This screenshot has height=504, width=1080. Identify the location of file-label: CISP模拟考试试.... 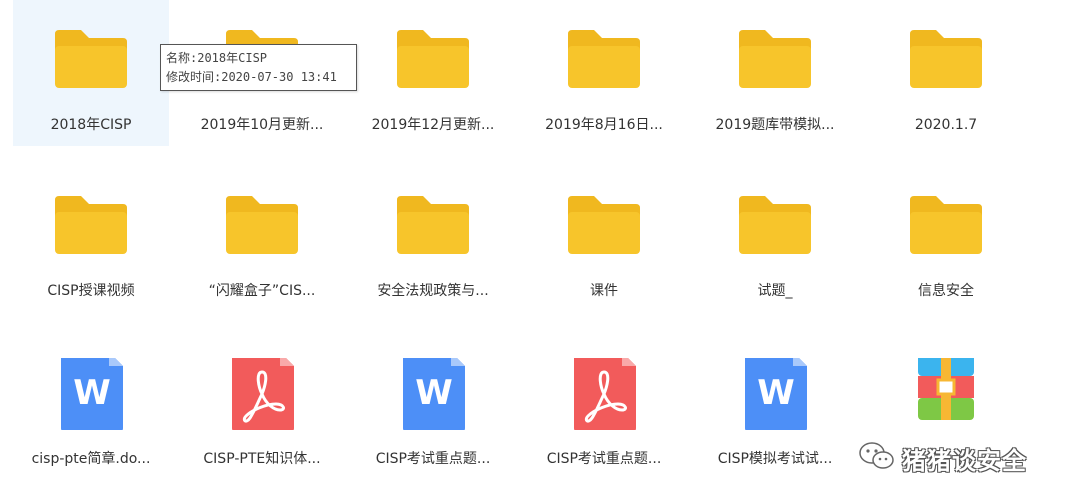
(775, 459).